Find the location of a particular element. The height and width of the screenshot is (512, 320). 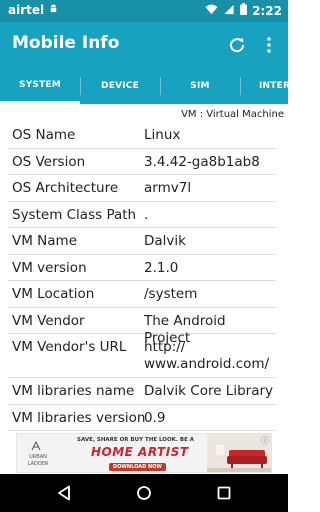

table-row: OS Architecture armv7l is located at coordinates (142, 188).